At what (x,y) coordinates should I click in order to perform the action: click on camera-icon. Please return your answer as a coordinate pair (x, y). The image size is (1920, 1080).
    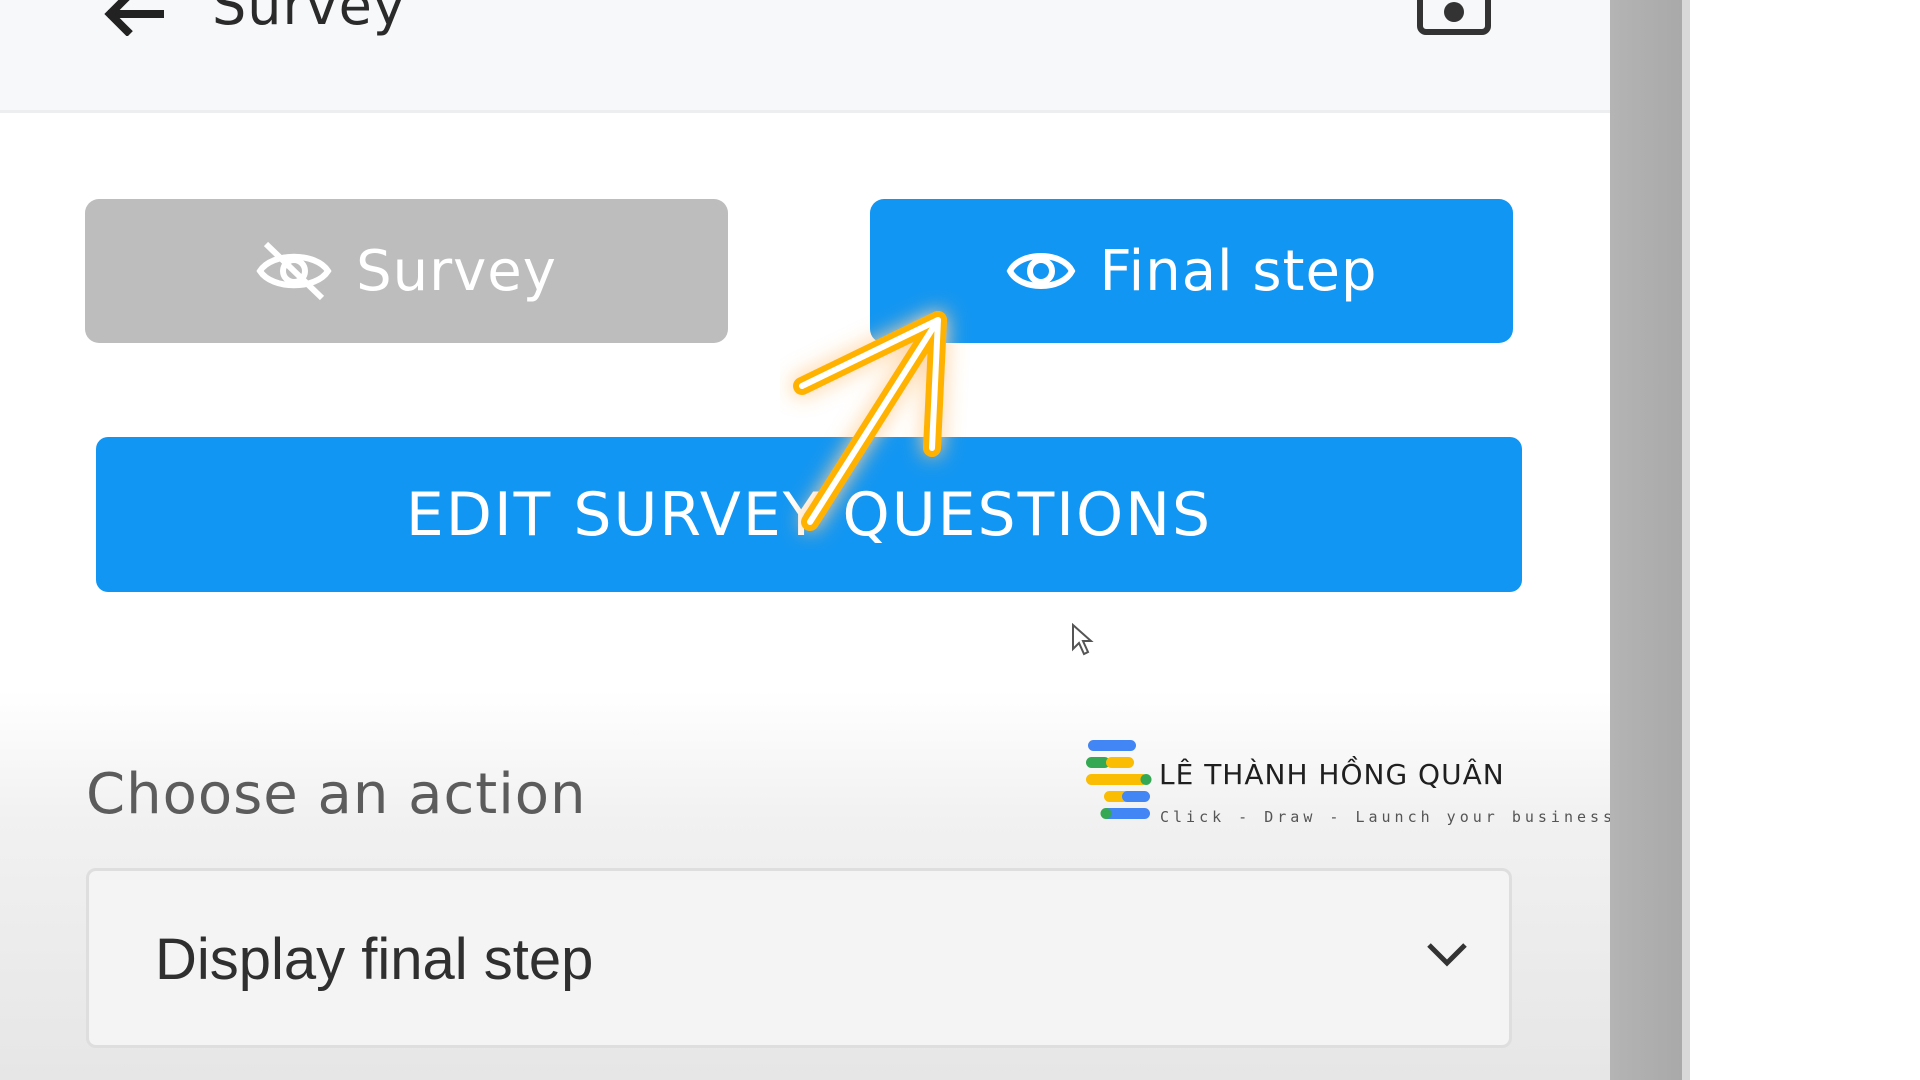
    Looking at the image, I should click on (1454, 19).